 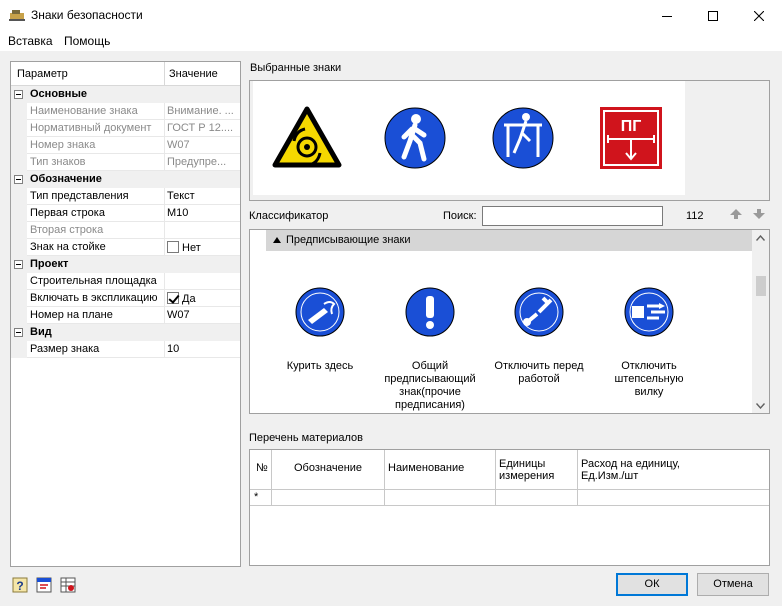 I want to click on row-sign-number: Номер знака W07, so click(x=125, y=145).